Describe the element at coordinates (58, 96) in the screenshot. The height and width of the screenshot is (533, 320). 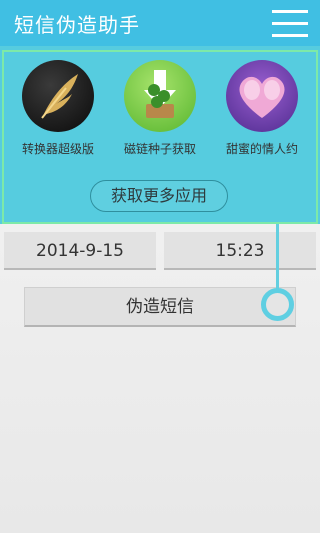
I see `feather-quill-icon` at that location.